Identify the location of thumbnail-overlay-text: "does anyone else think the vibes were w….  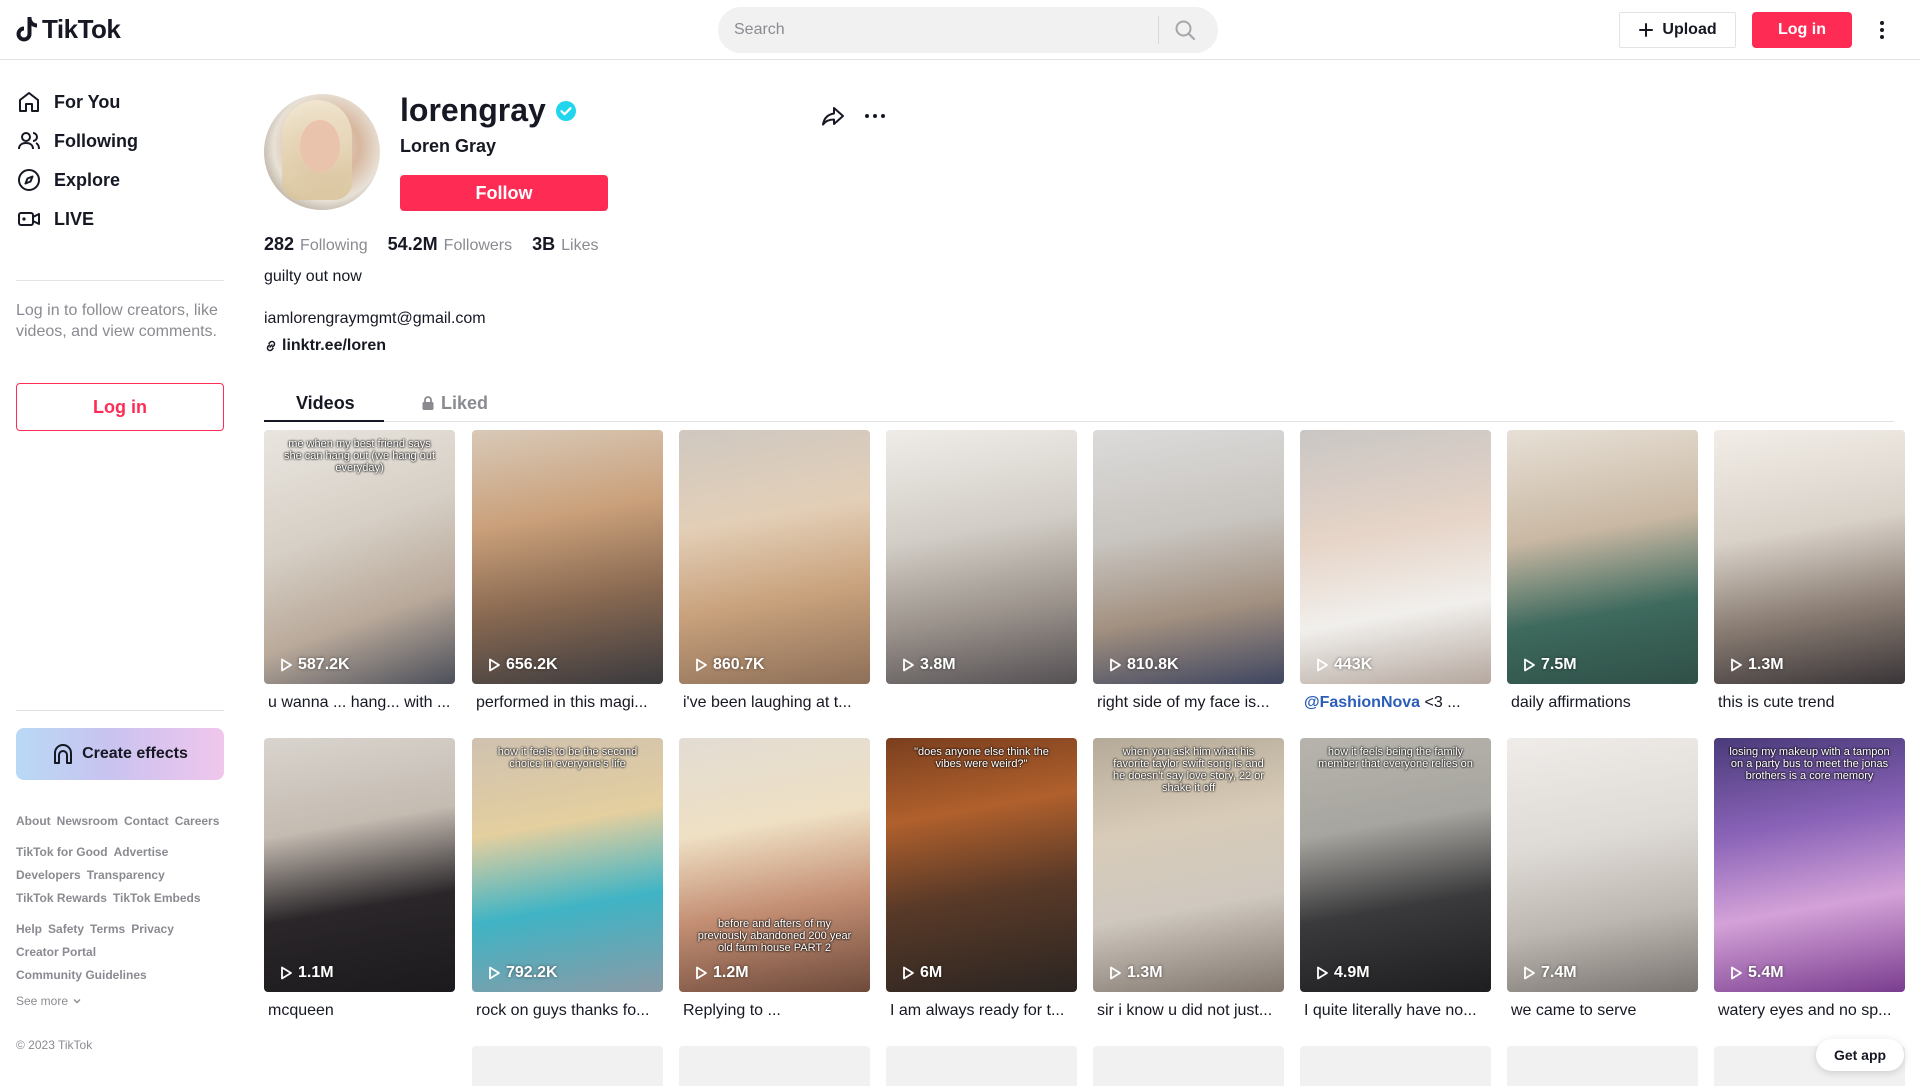
(981, 758).